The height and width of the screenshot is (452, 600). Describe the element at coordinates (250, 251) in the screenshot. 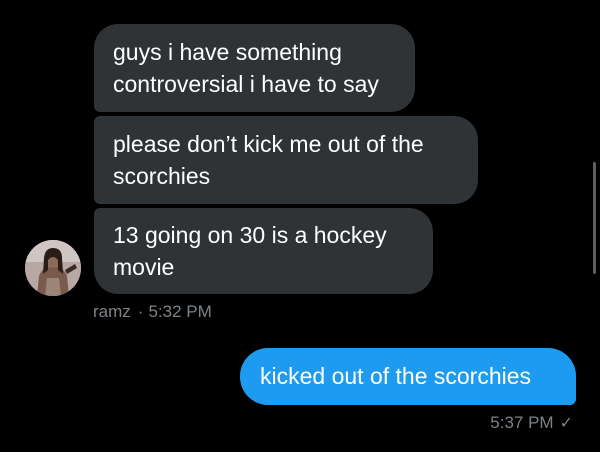

I see `message-text: 13 going on 30 is a hockey movie` at that location.